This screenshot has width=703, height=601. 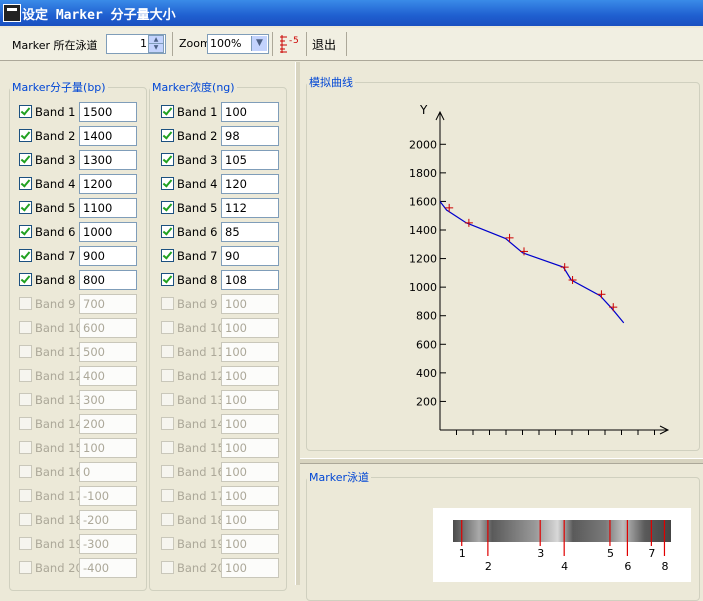 I want to click on mw-band-input: 900, so click(x=108, y=256).